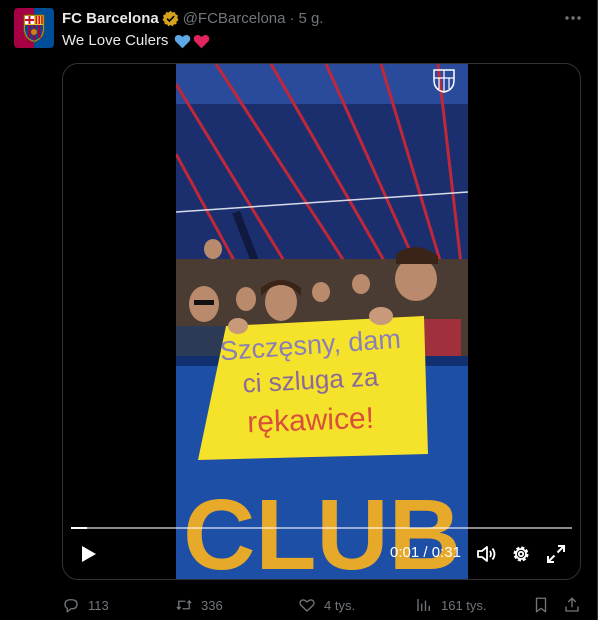 Image resolution: width=598 pixels, height=620 pixels. I want to click on views-count: 161 tys., so click(464, 605).